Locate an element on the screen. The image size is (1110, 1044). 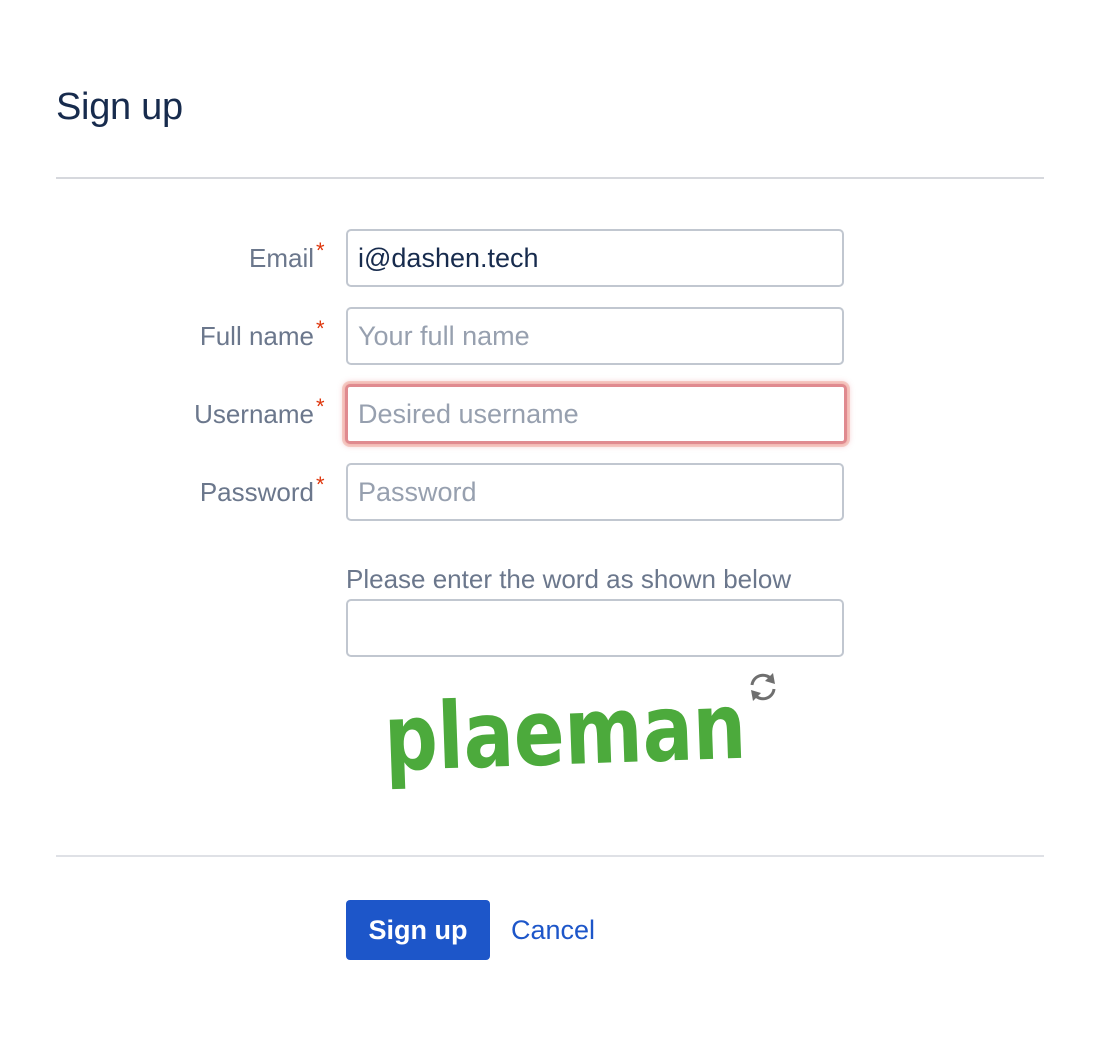
footer-divider is located at coordinates (550, 856).